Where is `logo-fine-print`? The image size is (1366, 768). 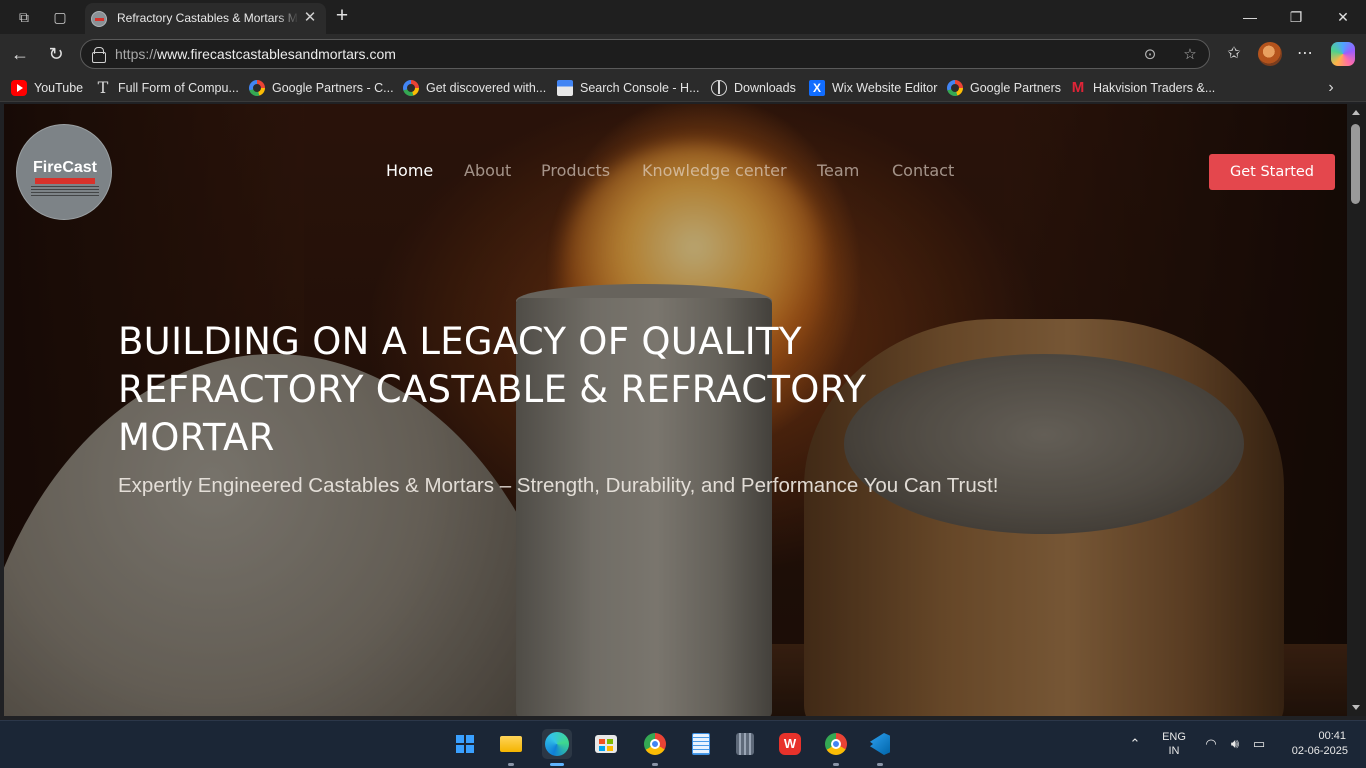
logo-fine-print is located at coordinates (65, 191).